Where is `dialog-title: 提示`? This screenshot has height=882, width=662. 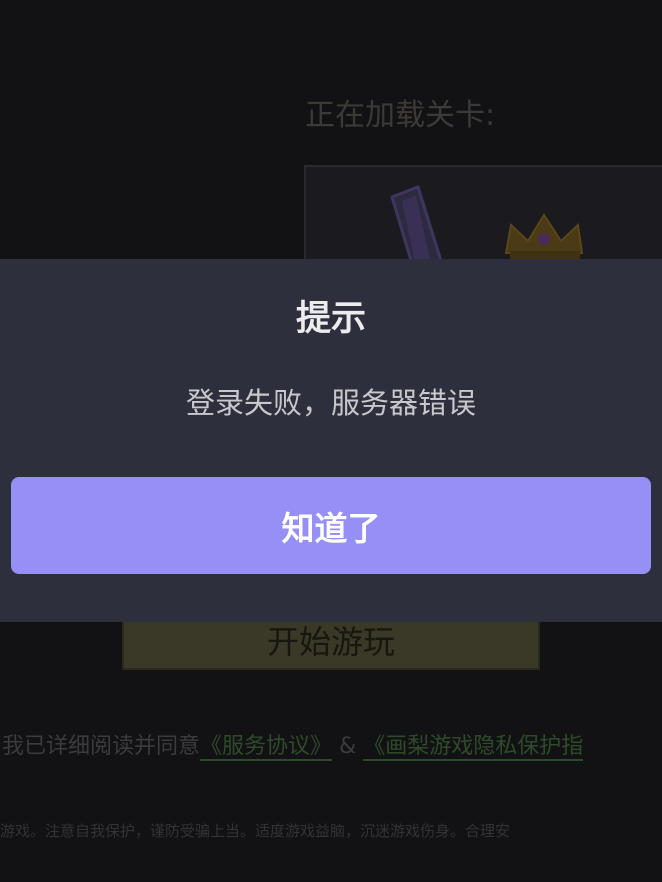 dialog-title: 提示 is located at coordinates (330, 319).